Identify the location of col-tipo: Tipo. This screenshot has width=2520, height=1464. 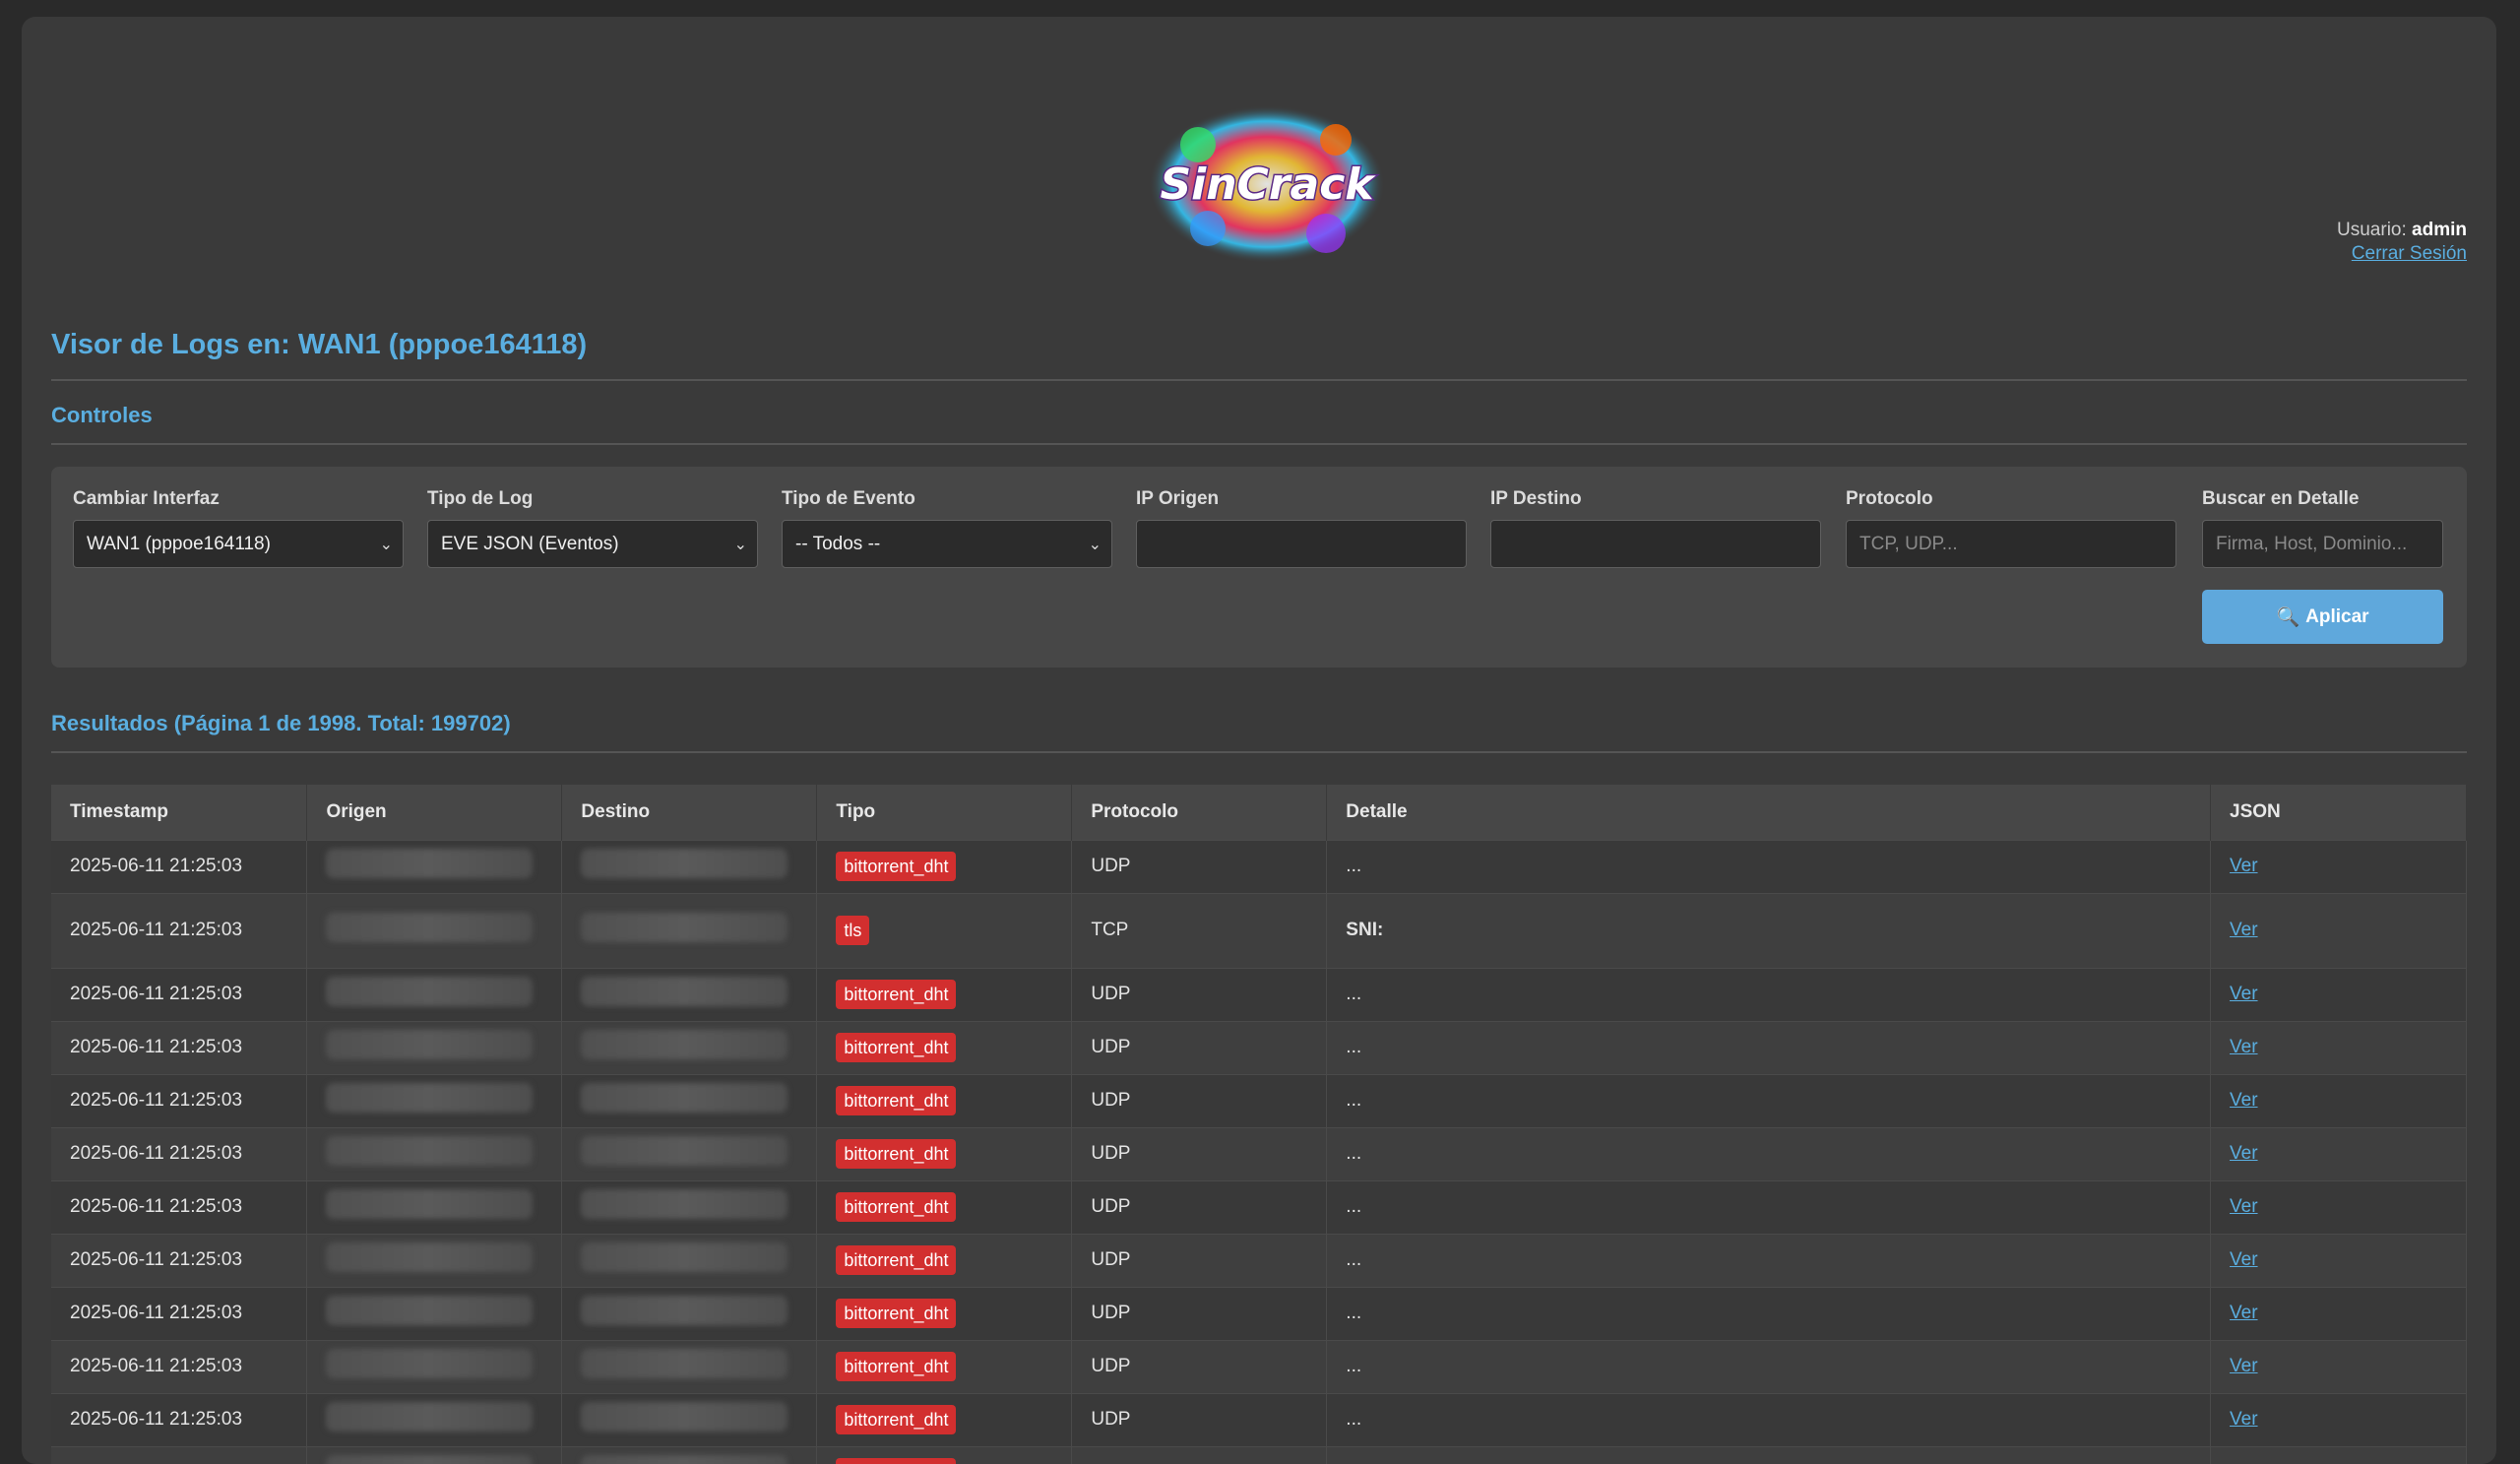
(944, 813).